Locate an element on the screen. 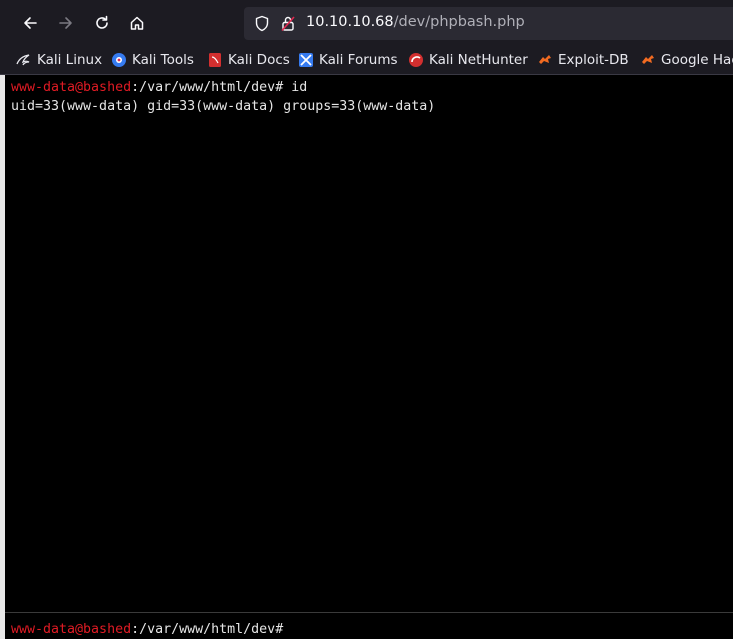 The image size is (733, 639). bookmark-label: Google Hac is located at coordinates (697, 60).